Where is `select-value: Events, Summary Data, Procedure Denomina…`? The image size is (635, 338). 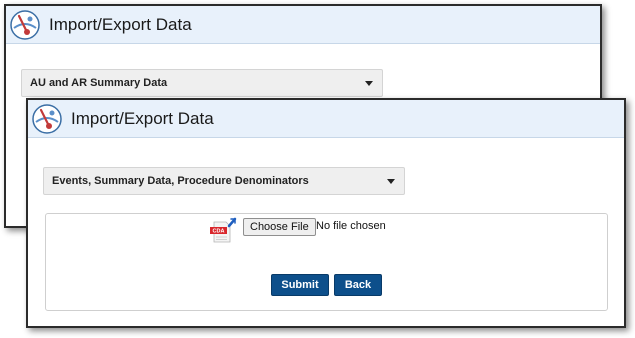
select-value: Events, Summary Data, Procedure Denomina… is located at coordinates (180, 181).